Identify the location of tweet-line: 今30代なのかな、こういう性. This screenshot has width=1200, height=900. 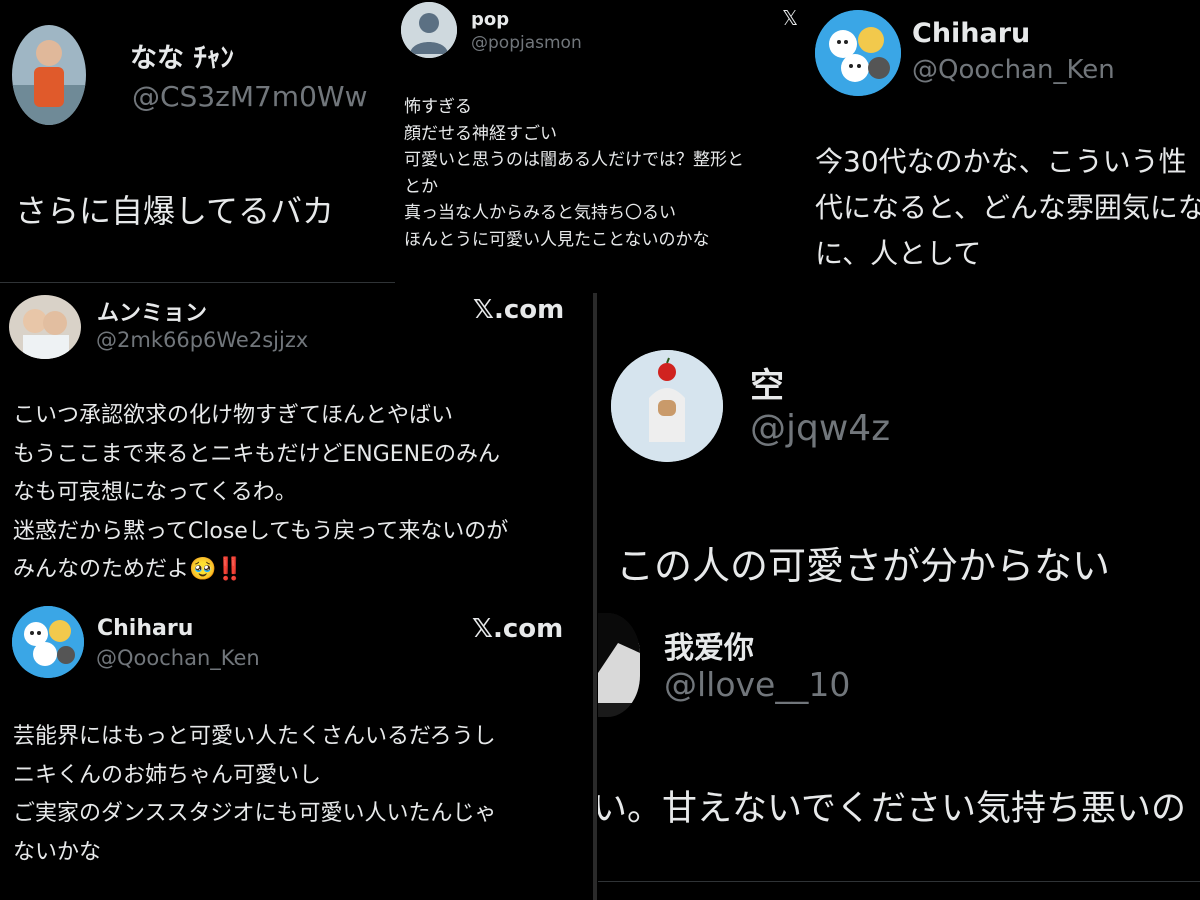
(1001, 161).